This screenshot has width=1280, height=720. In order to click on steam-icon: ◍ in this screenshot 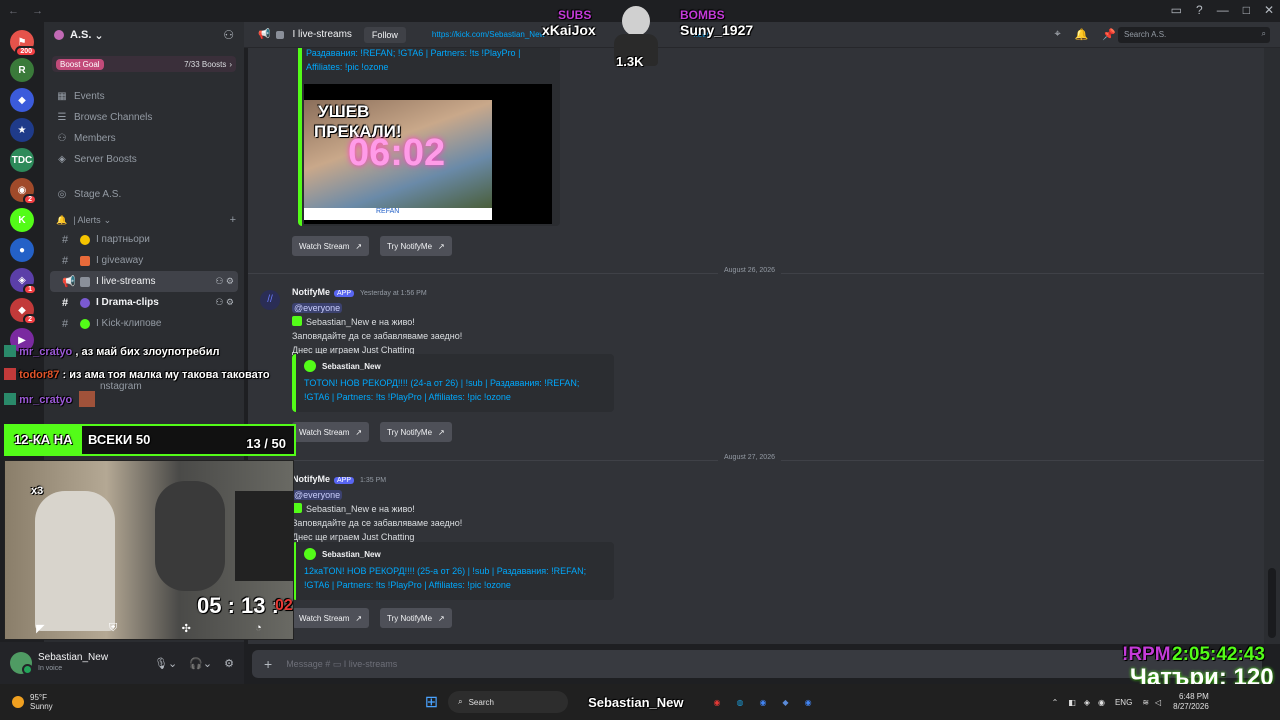, I will do `click(739, 702)`.